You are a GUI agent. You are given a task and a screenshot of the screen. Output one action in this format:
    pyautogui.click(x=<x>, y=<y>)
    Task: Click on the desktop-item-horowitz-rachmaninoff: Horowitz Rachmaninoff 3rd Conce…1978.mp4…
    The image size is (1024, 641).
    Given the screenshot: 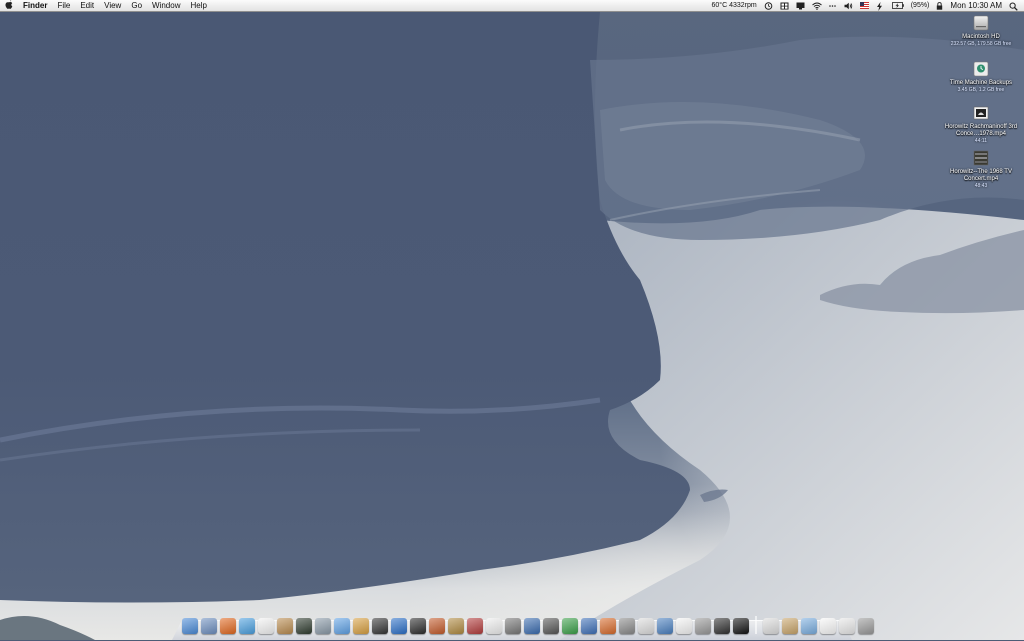 What is the action you would take?
    pyautogui.click(x=981, y=124)
    